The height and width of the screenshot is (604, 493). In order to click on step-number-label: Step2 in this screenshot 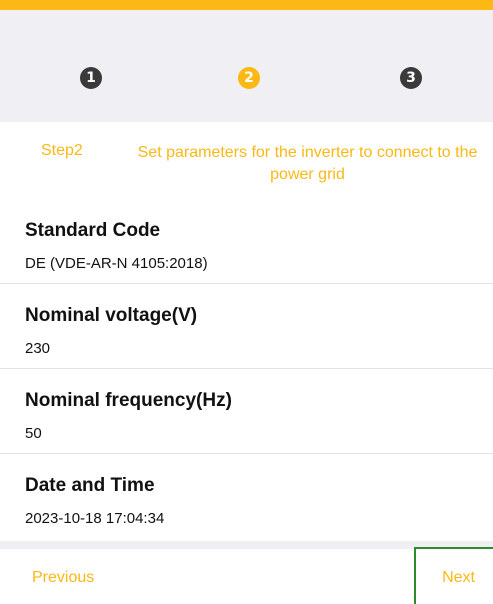, I will do `click(62, 150)`.